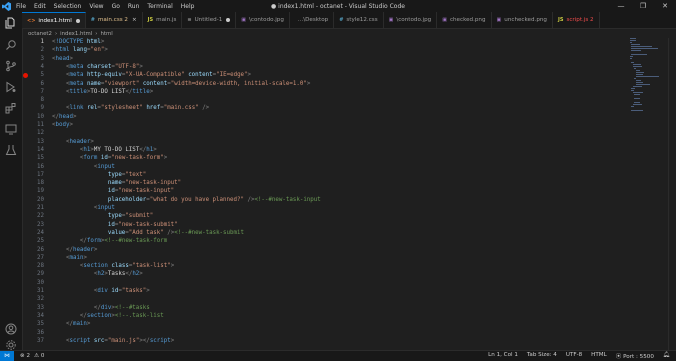 The height and width of the screenshot is (361, 676). Describe the element at coordinates (68, 6) in the screenshot. I see `menu-selection: Selection` at that location.